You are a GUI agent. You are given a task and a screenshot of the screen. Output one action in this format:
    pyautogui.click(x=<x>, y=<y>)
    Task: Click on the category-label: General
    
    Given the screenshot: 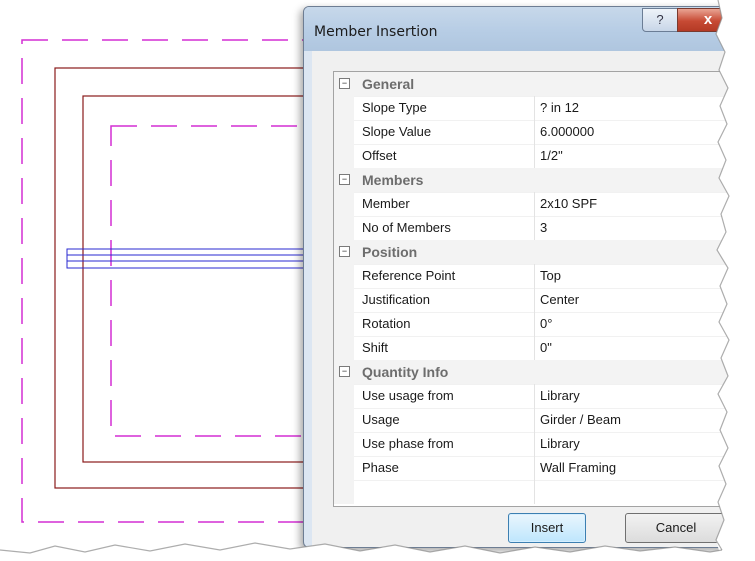 What is the action you would take?
    pyautogui.click(x=388, y=84)
    